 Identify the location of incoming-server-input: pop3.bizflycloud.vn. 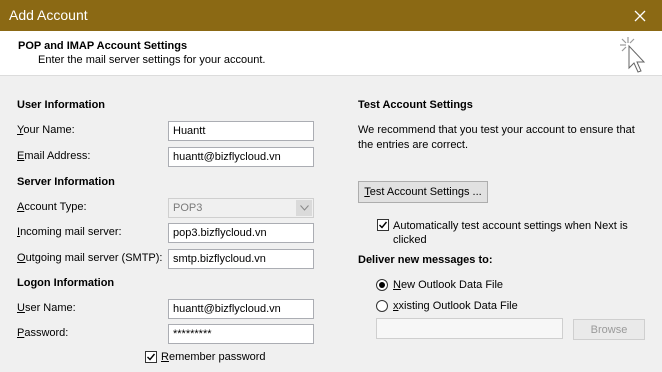
(241, 233).